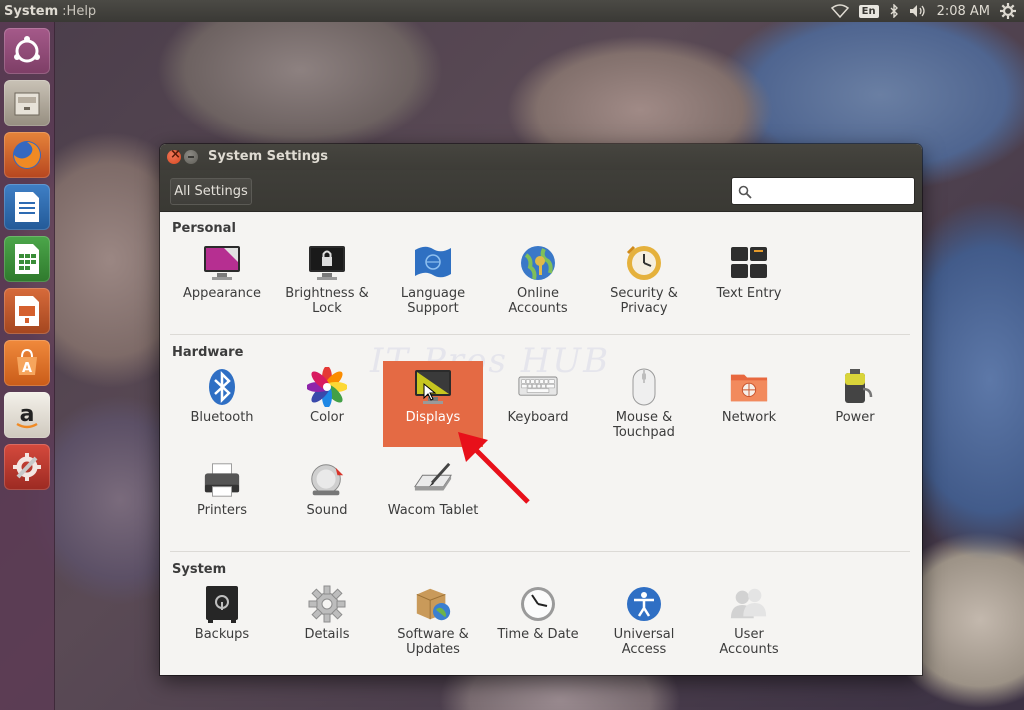 The height and width of the screenshot is (710, 1024). I want to click on backups-item: Backups, so click(222, 621).